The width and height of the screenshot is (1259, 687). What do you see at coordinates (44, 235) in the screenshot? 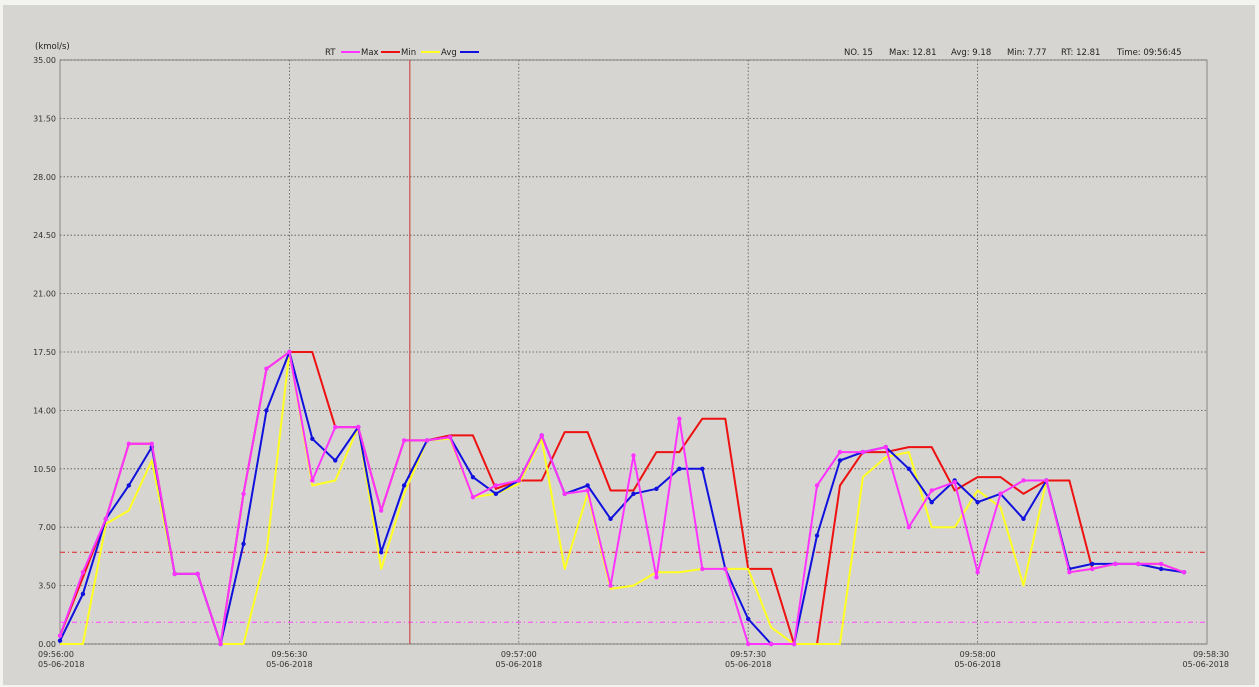
I see `y-tick-label: 24.50` at bounding box center [44, 235].